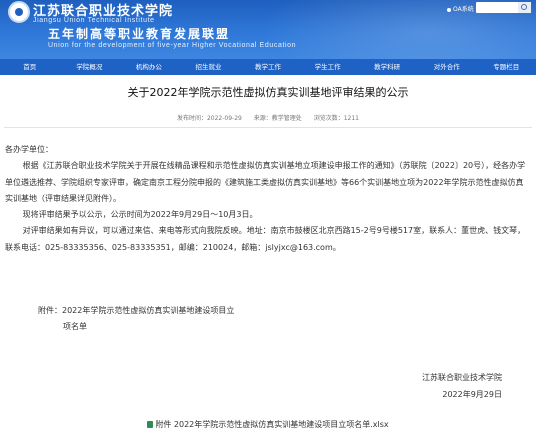 Image resolution: width=536 pixels, height=442 pixels. Describe the element at coordinates (19, 12) in the screenshot. I see `school-logo` at that location.